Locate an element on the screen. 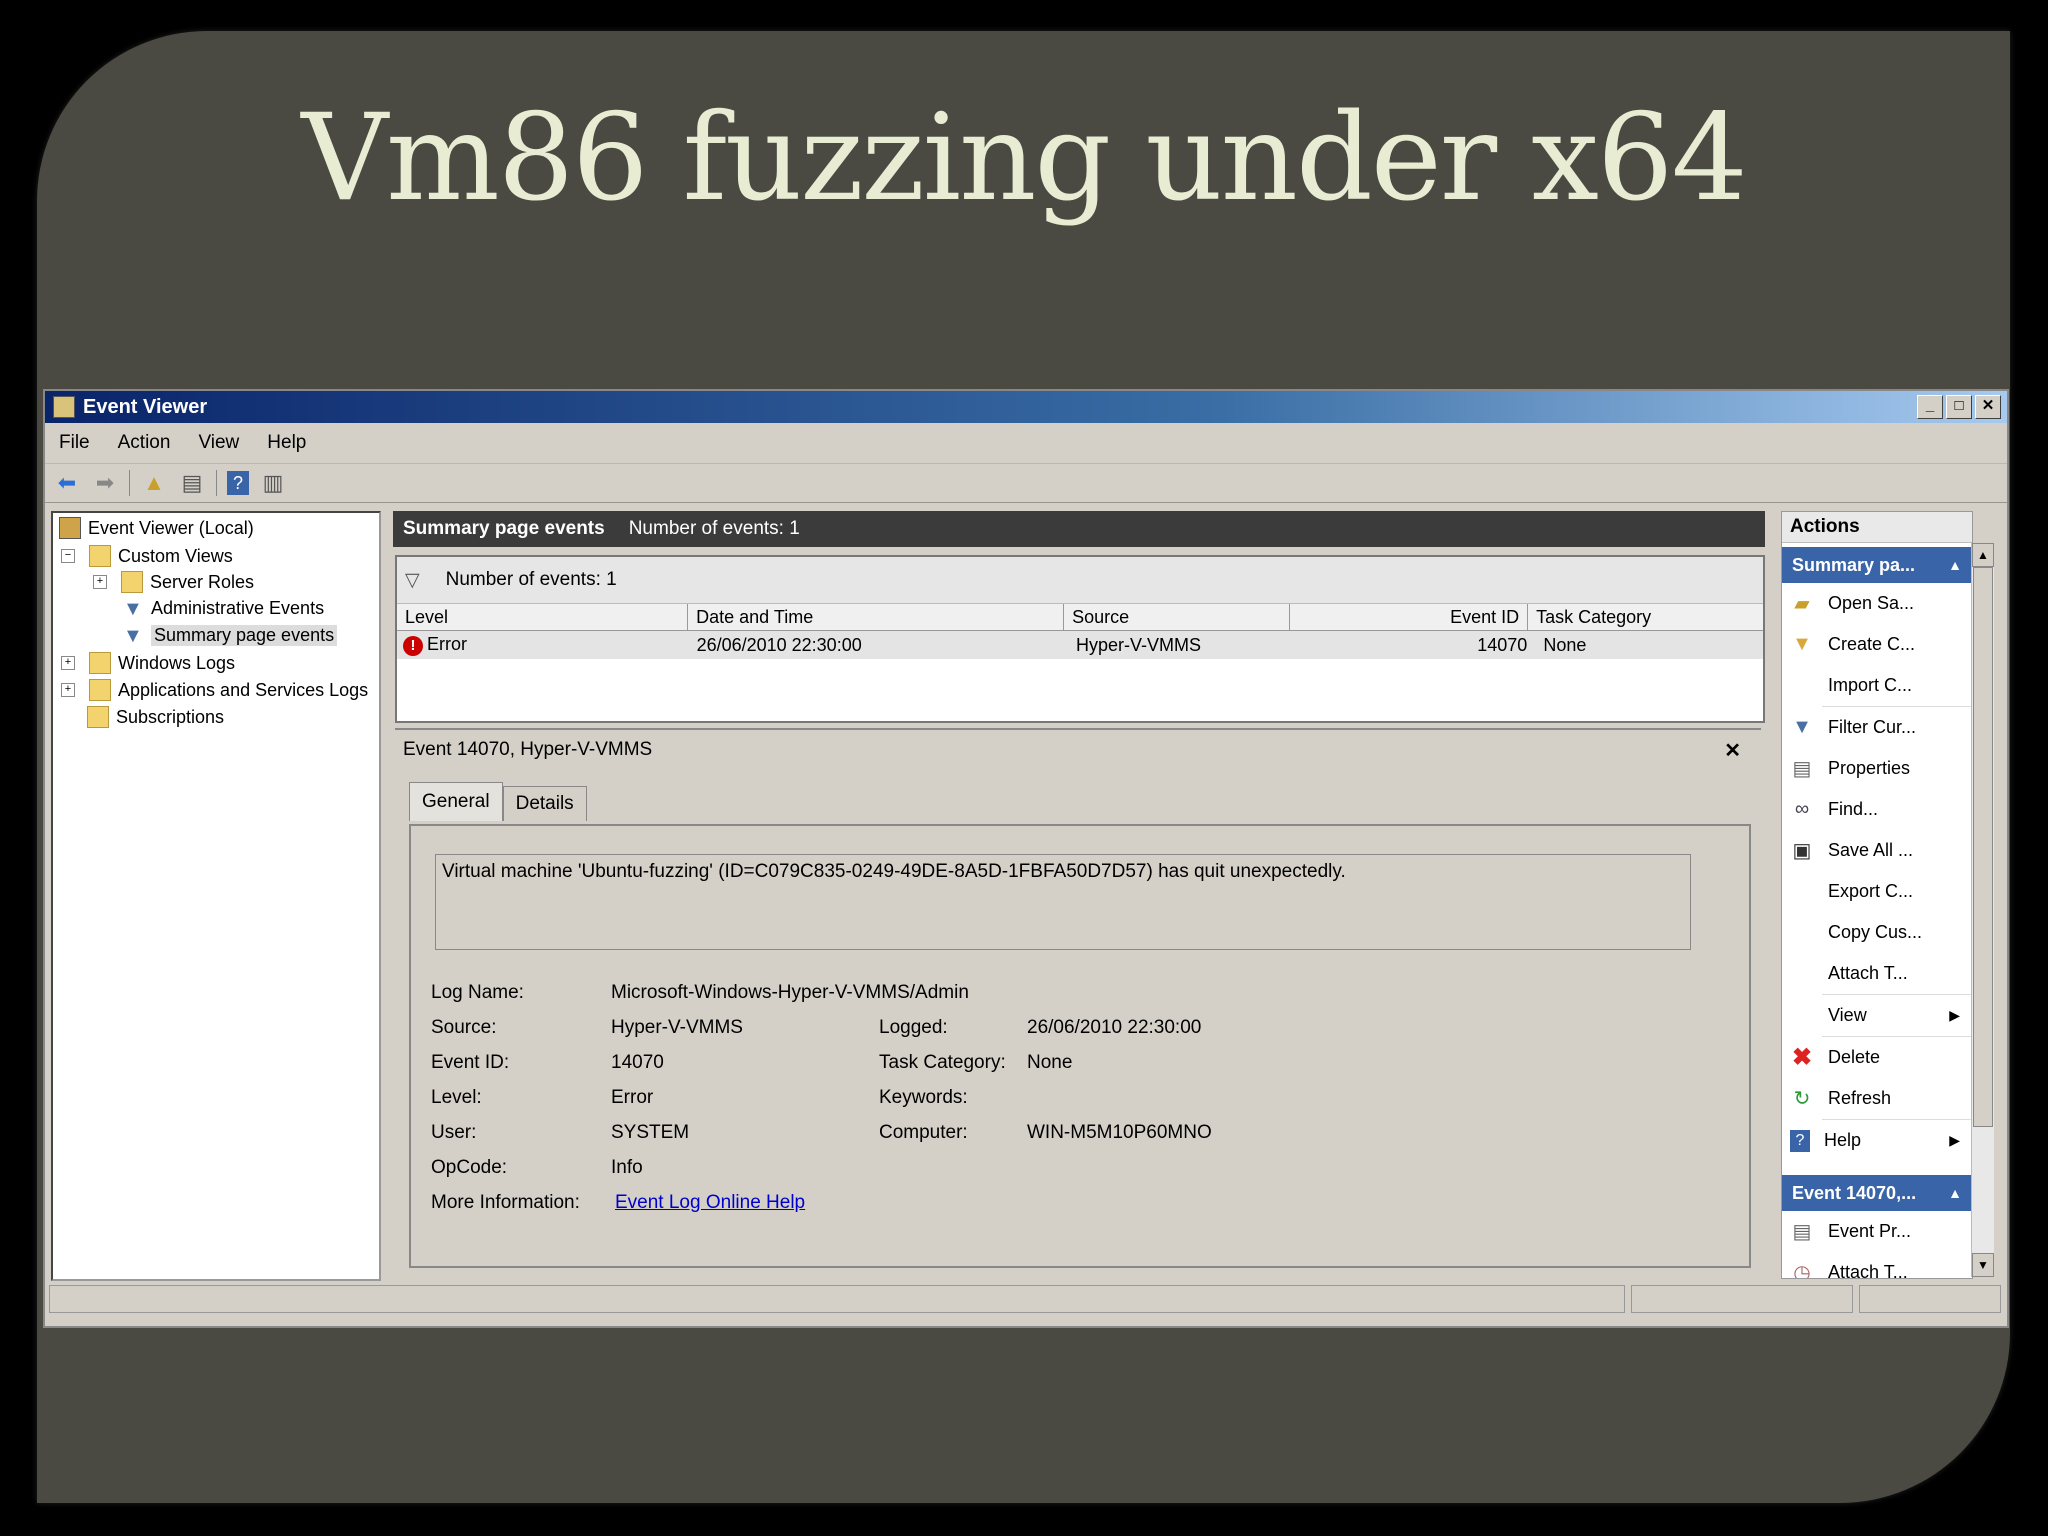  column-level: Level is located at coordinates (543, 617).